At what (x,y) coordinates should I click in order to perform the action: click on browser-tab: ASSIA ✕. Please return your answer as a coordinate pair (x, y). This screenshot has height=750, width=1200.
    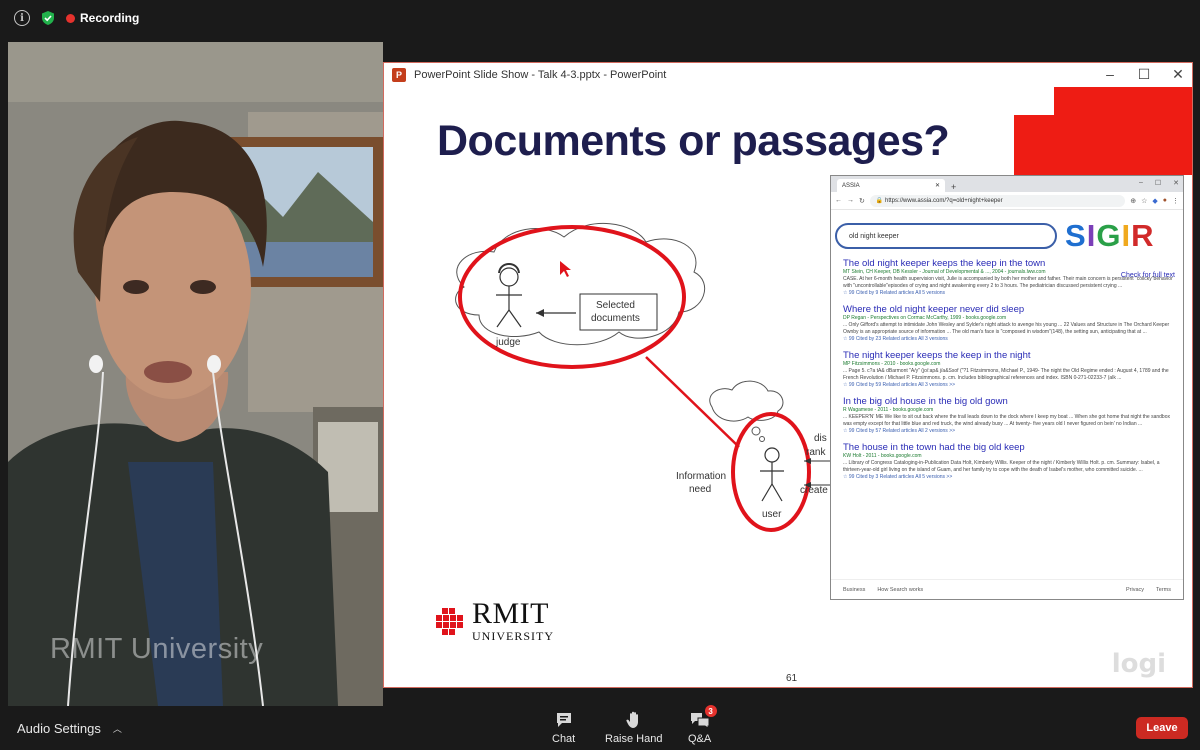
    Looking at the image, I should click on (891, 185).